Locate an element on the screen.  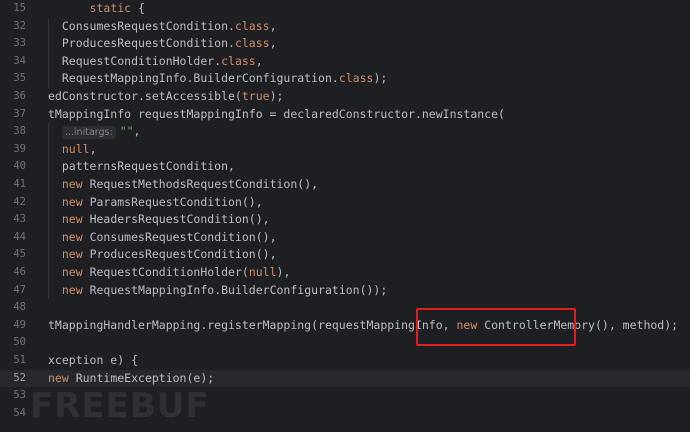
highlight-box is located at coordinates (496, 327).